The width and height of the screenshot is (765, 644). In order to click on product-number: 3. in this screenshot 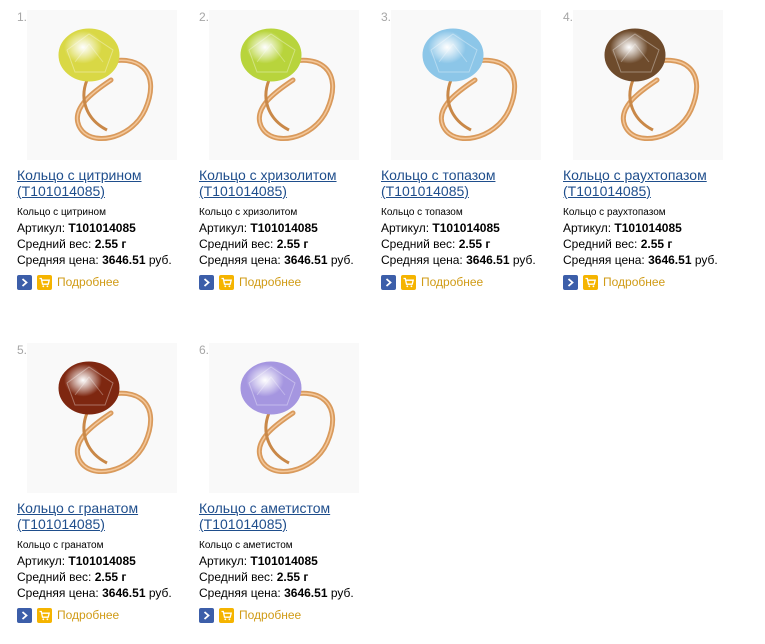, I will do `click(386, 17)`.